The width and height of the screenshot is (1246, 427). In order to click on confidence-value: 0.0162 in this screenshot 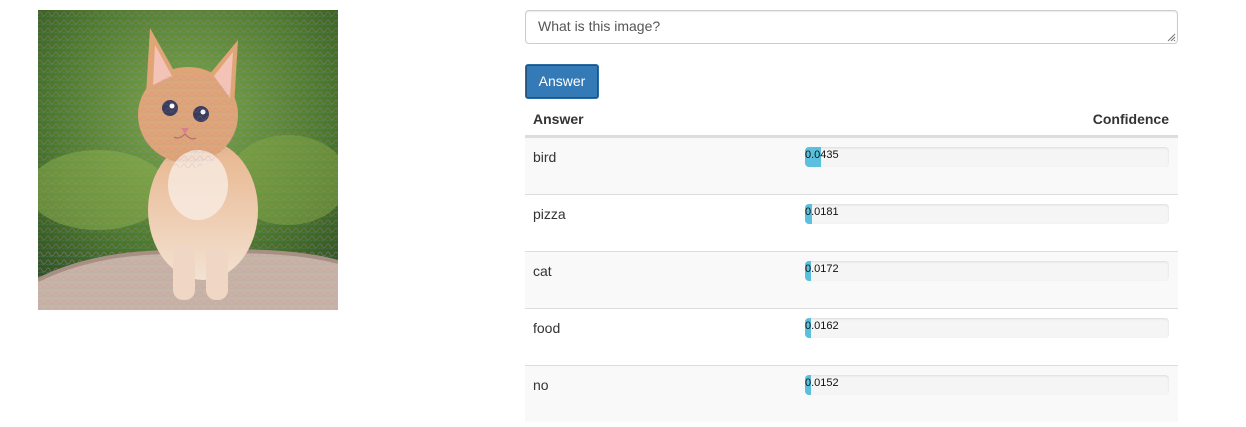, I will do `click(822, 326)`.